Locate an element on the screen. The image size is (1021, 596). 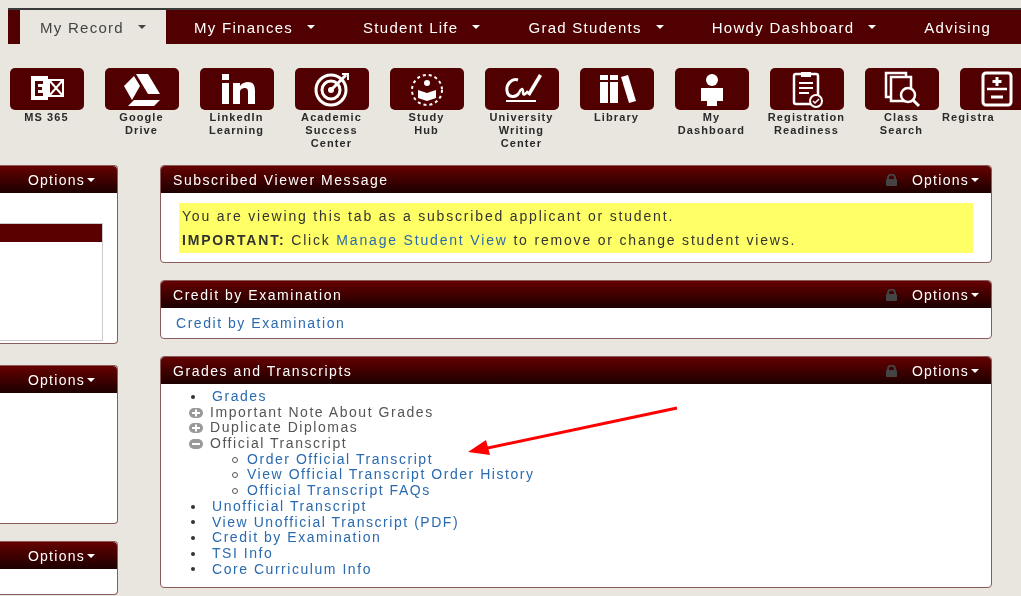
launcher-link: My Dashboard is located at coordinates (711, 124).